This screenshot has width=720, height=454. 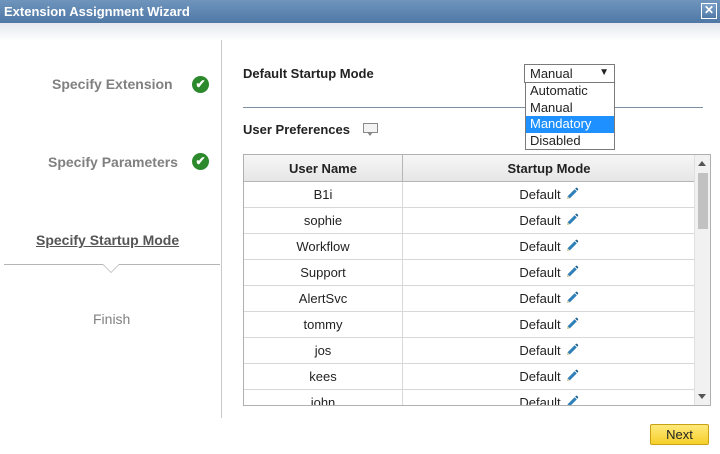 I want to click on scroll-up-arrow-icon, so click(x=702, y=163).